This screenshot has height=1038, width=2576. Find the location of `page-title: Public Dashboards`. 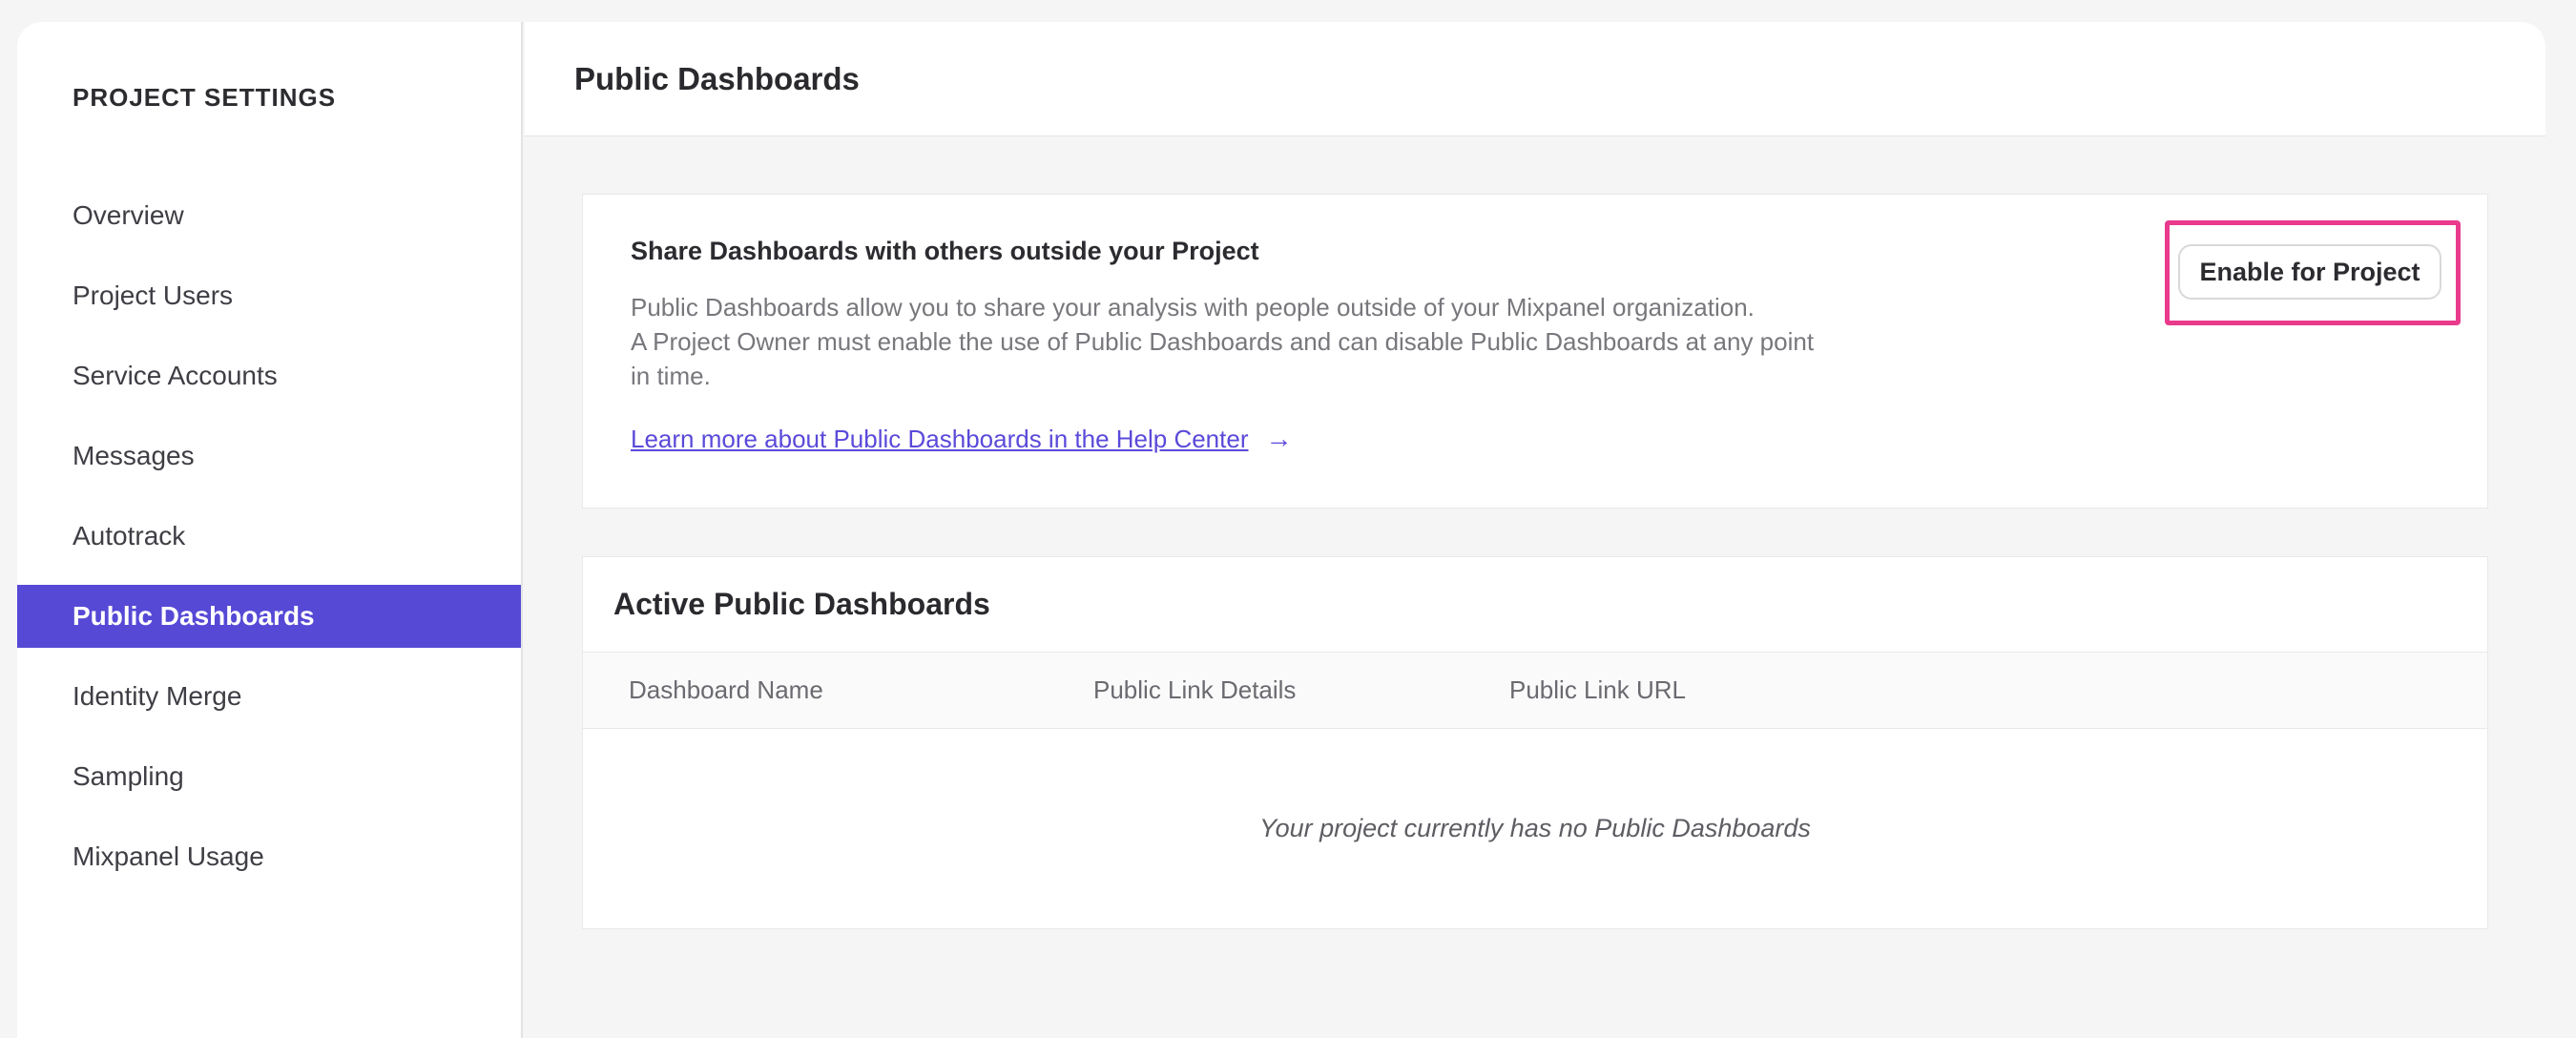

page-title: Public Dashboards is located at coordinates (717, 78).